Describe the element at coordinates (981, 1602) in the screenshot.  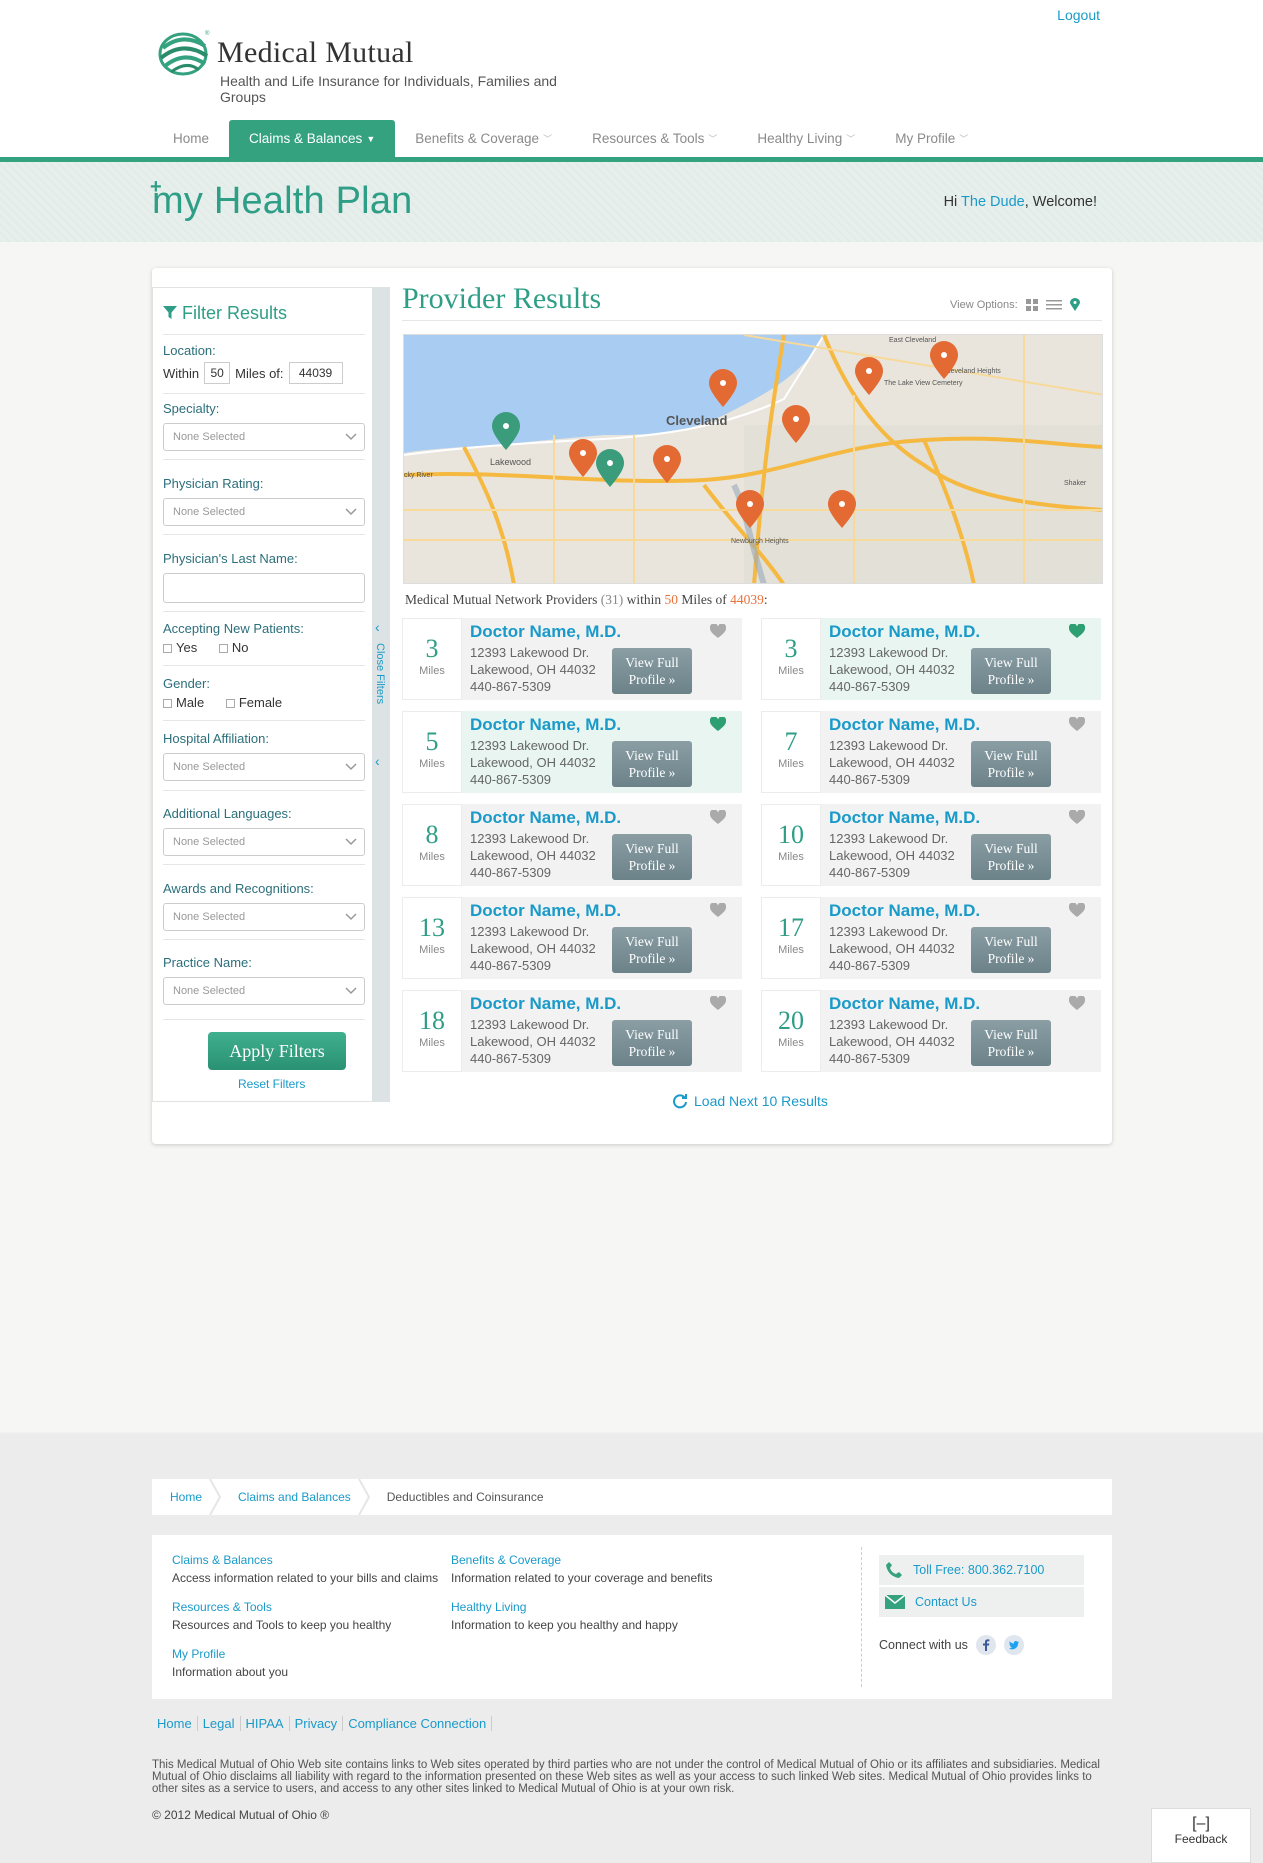
I see `contact-us-button: Contact Us` at that location.